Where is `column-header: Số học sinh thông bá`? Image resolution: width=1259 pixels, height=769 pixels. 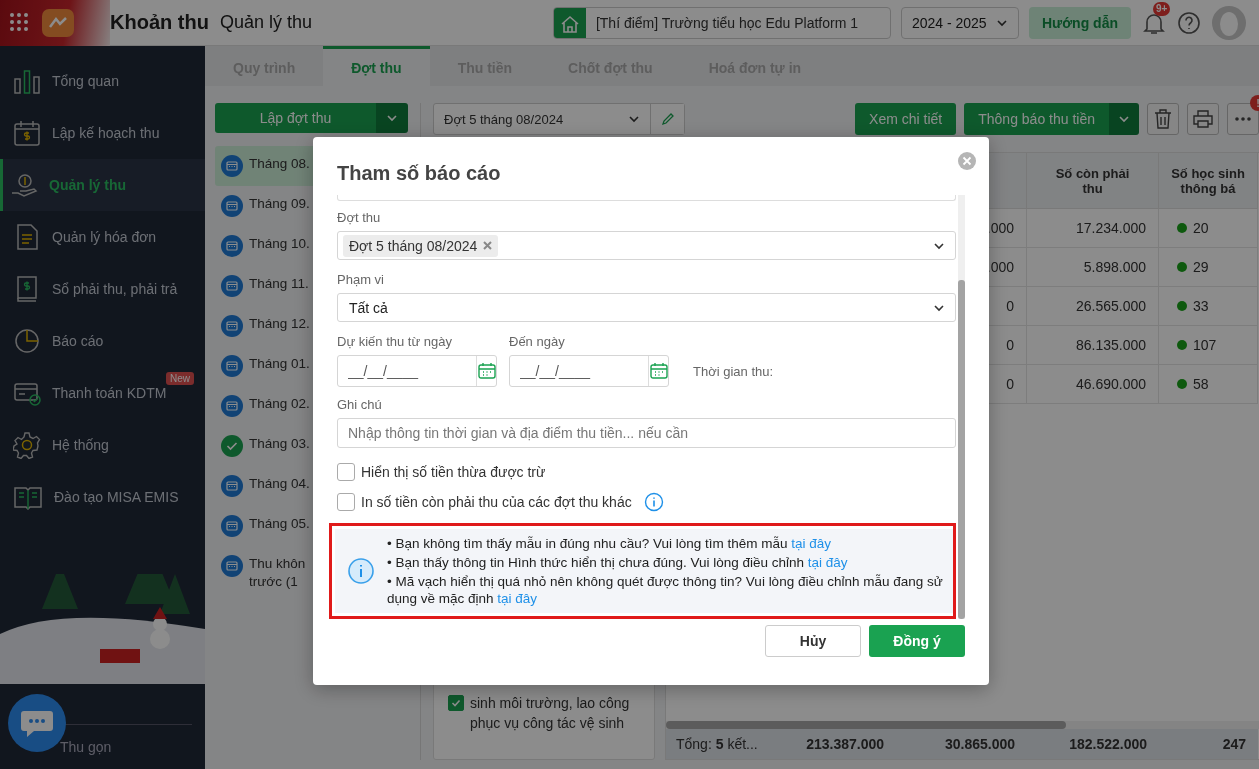 column-header: Số học sinh thông bá is located at coordinates (1208, 180).